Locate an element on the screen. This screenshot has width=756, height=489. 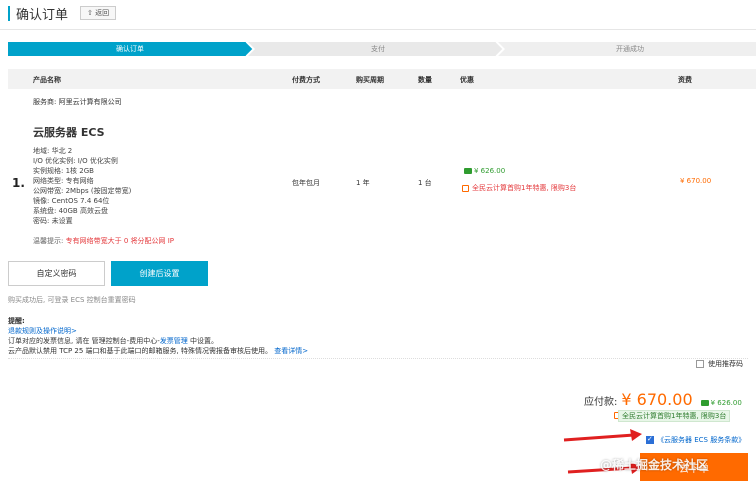
back-button: ⇧ 返回 is located at coordinates (98, 13).